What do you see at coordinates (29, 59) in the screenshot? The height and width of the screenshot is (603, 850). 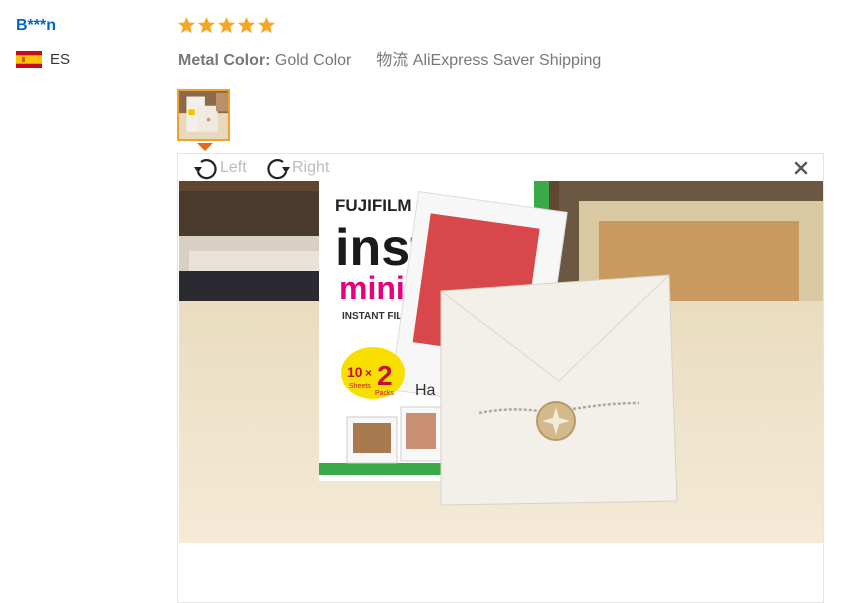 I see `spain-flag-icon` at bounding box center [29, 59].